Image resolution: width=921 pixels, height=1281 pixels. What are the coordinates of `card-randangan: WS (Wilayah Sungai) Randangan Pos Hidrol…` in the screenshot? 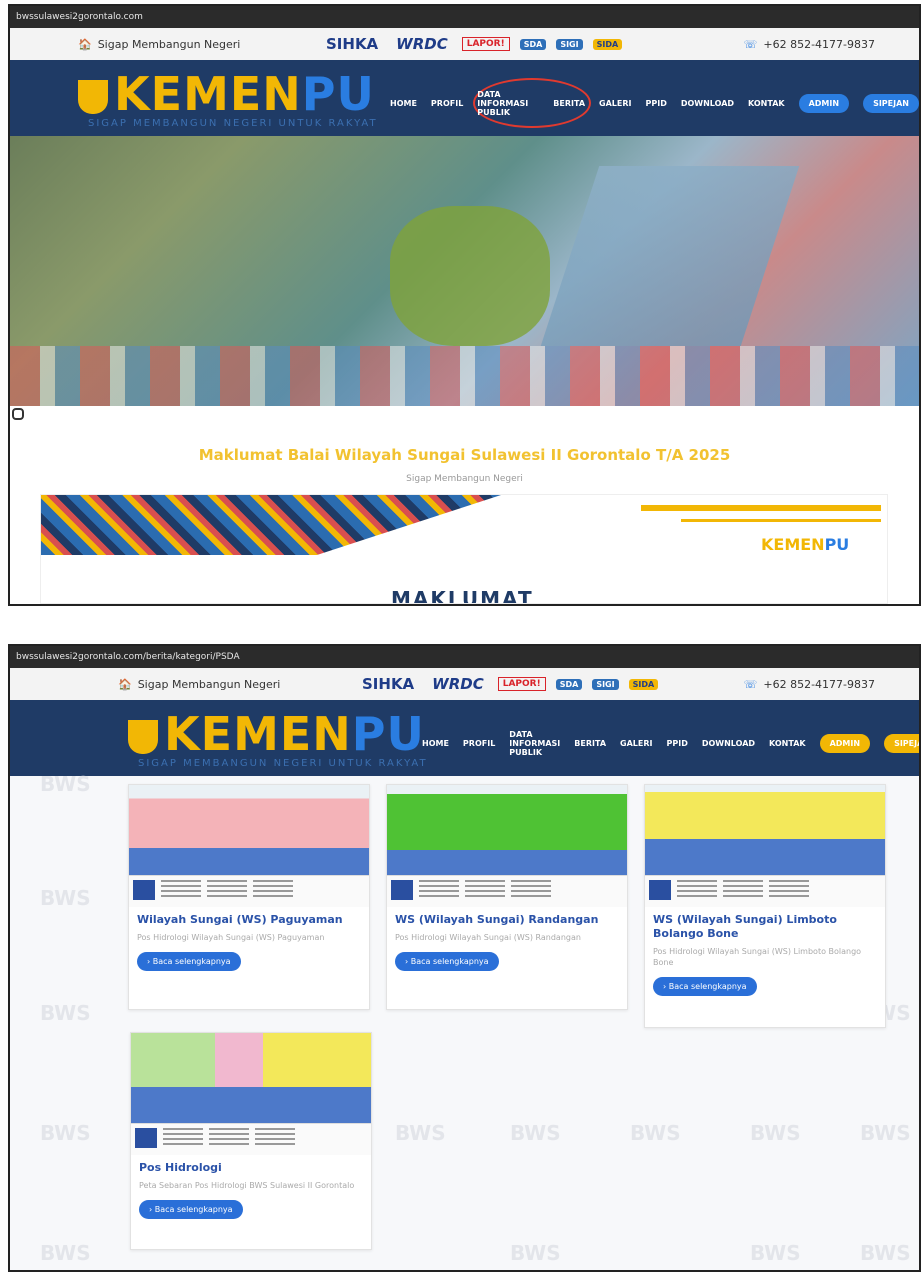 It's located at (507, 897).